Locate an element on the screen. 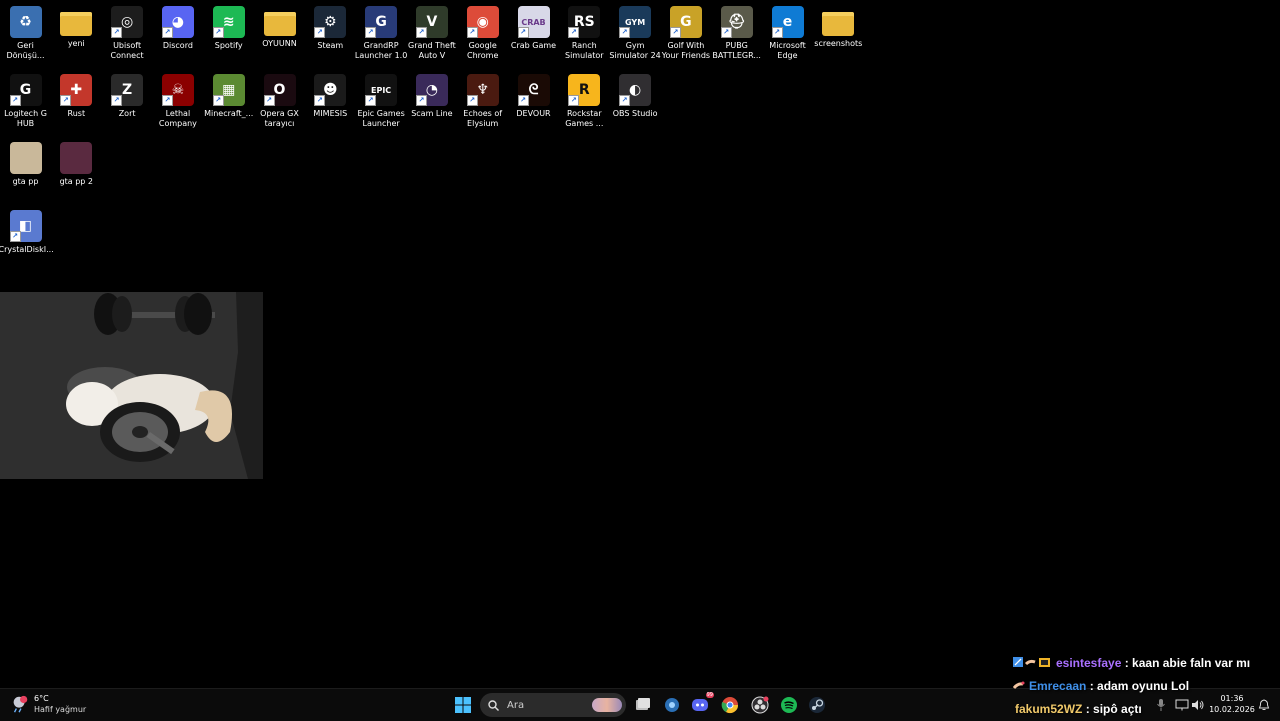  desktop-icon-gta-pp: gta pp is located at coordinates (25, 164).